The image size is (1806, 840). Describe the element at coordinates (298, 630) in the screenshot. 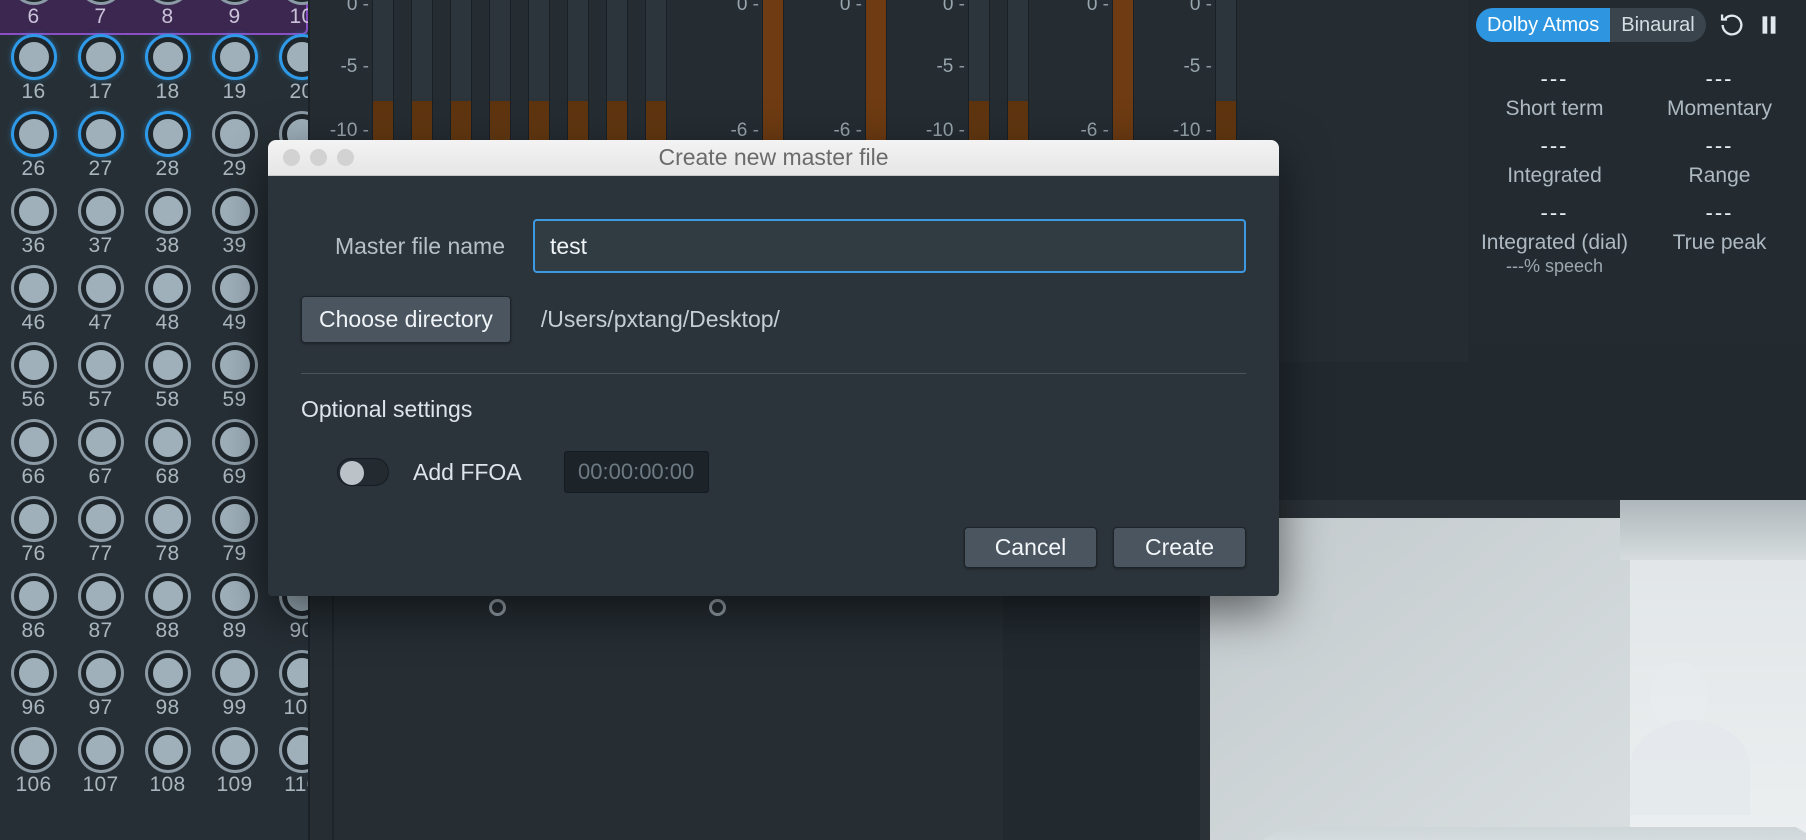

I see `object-number-label: 90` at that location.